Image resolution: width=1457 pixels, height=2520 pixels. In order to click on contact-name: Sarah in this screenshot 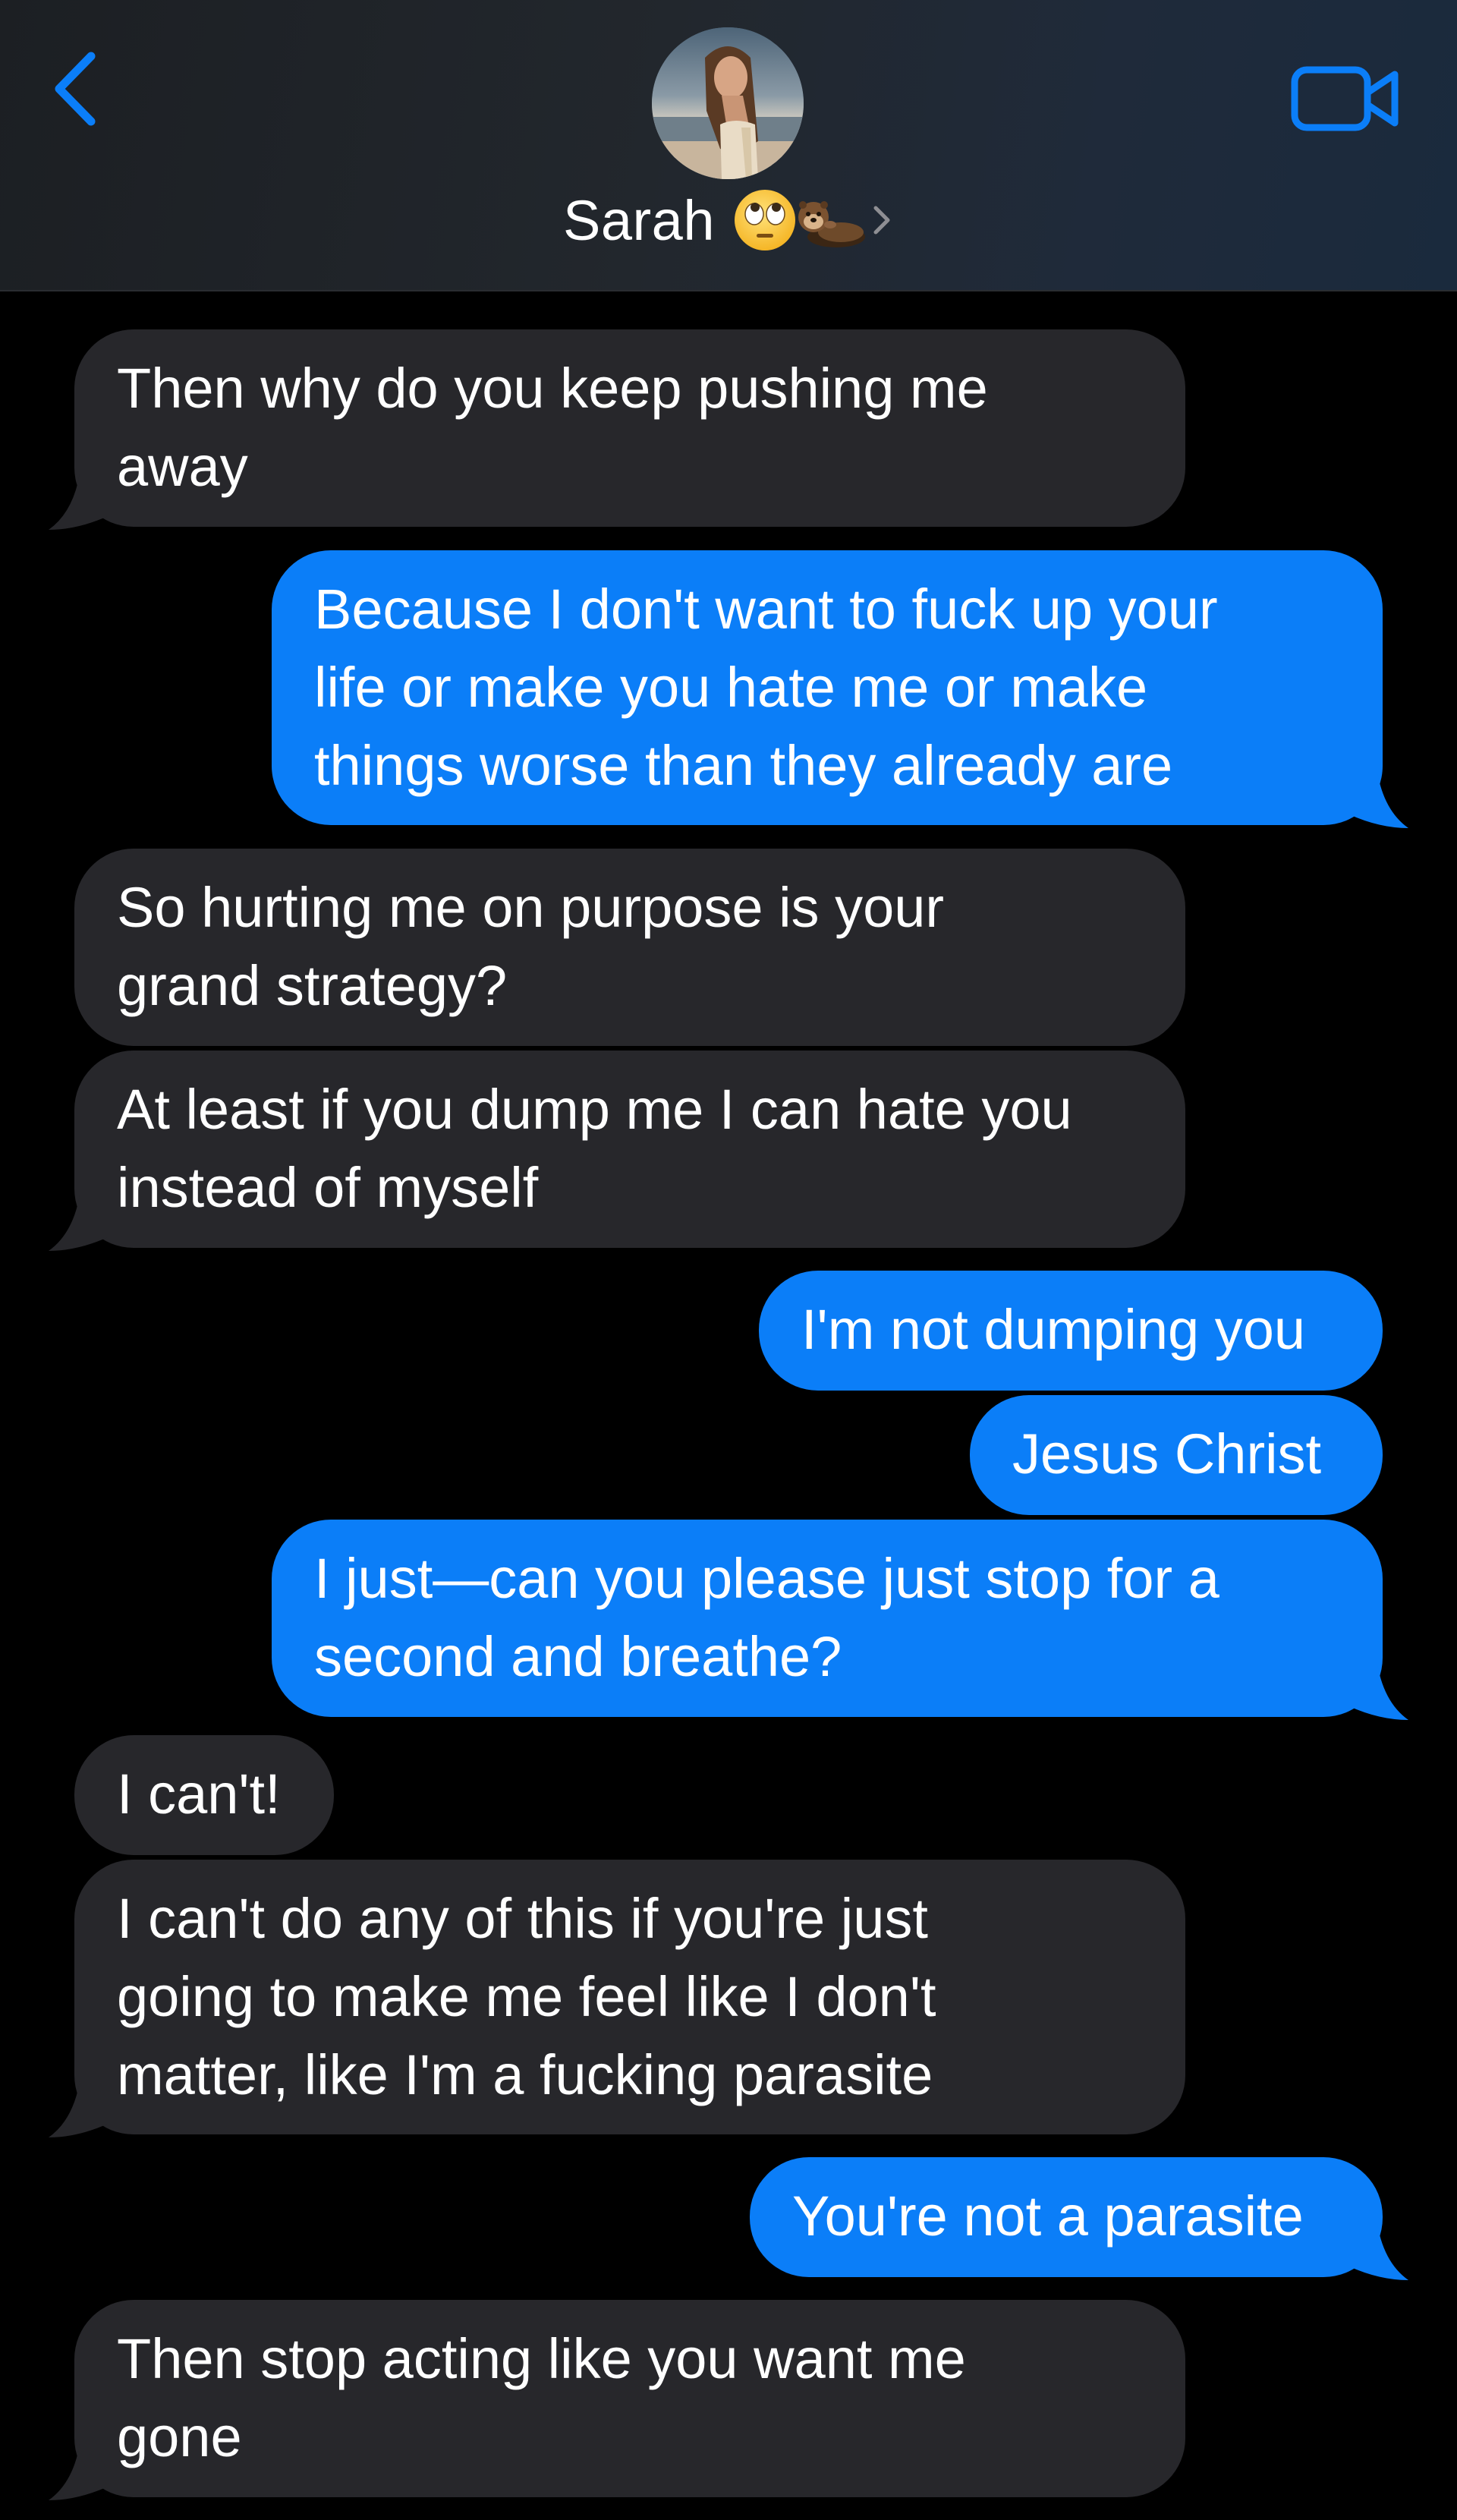, I will do `click(639, 220)`.